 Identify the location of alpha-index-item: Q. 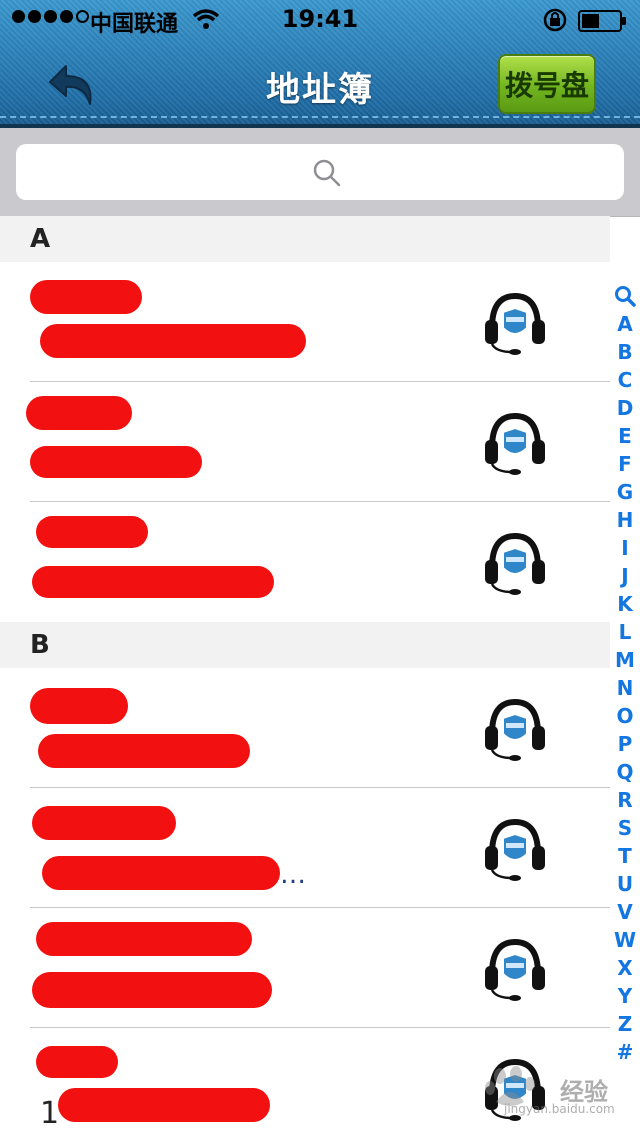
(624, 772).